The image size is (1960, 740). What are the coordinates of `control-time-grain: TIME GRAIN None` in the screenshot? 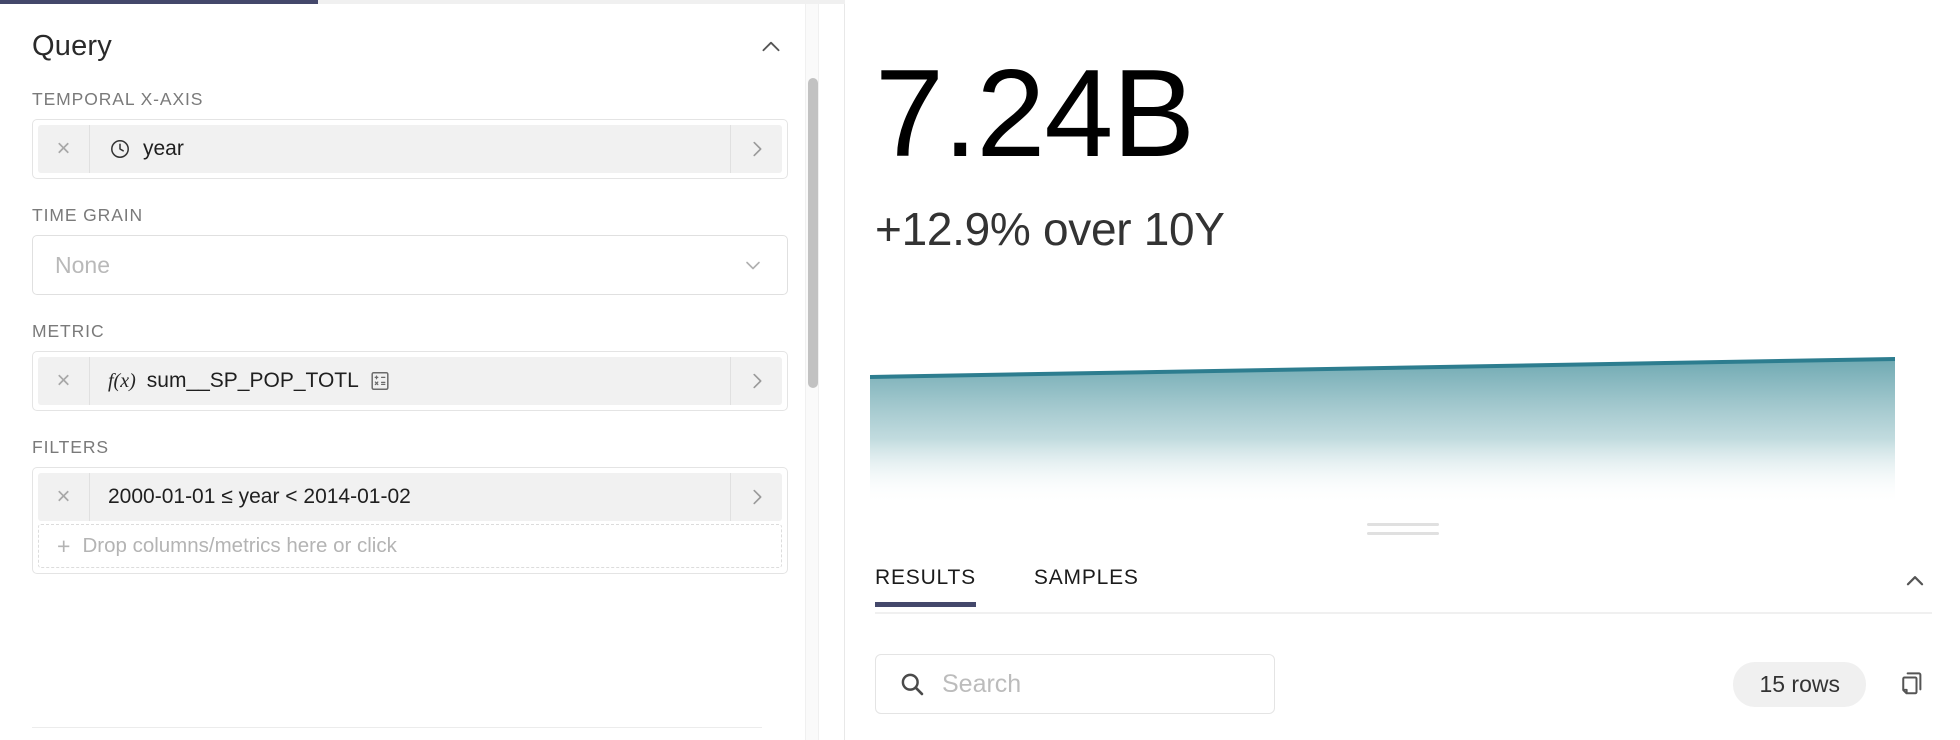 It's located at (410, 250).